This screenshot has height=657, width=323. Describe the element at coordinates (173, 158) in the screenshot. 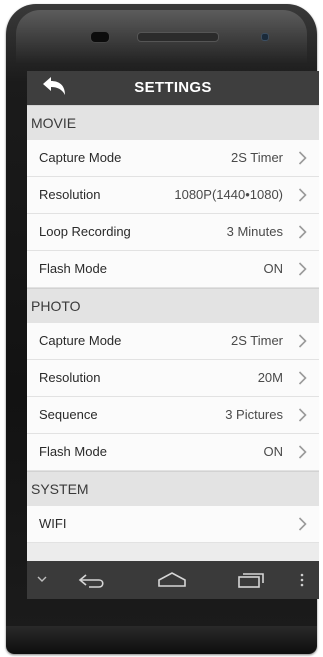

I see `setting-row-movie-capture-mode: Capture Mode 2S Timer` at that location.